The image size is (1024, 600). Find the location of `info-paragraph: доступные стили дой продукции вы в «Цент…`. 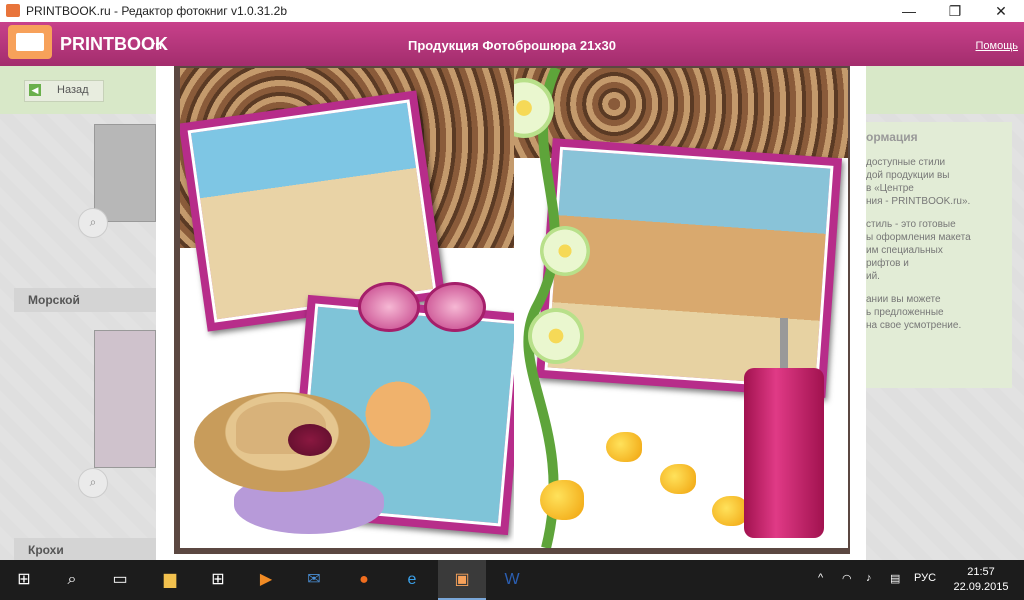

info-paragraph: доступные стили дой продукции вы в «Цент… is located at coordinates (918, 182).